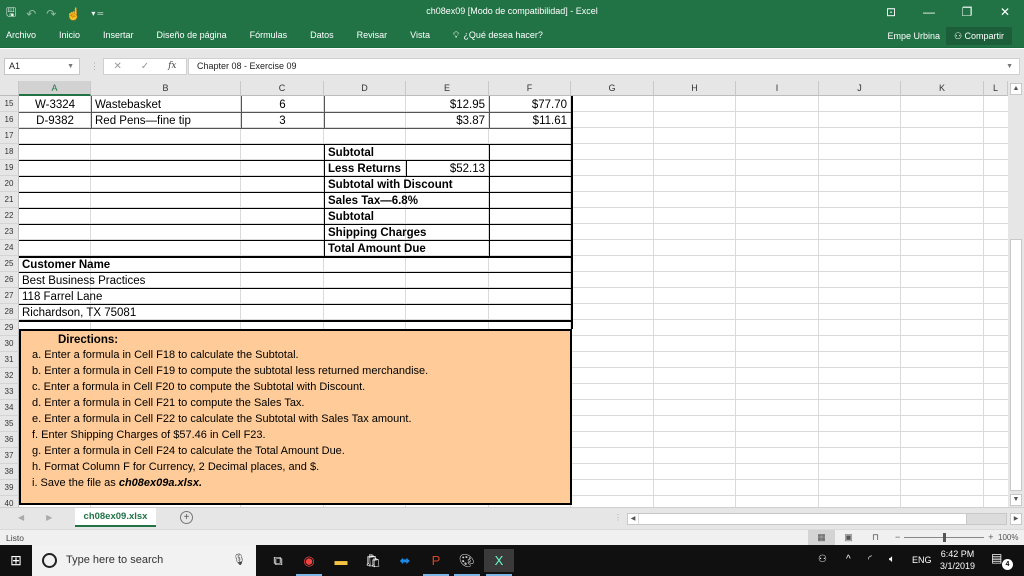 Image resolution: width=1024 pixels, height=576 pixels. What do you see at coordinates (1016, 365) in the screenshot?
I see `vertical-scroll-thumb` at bounding box center [1016, 365].